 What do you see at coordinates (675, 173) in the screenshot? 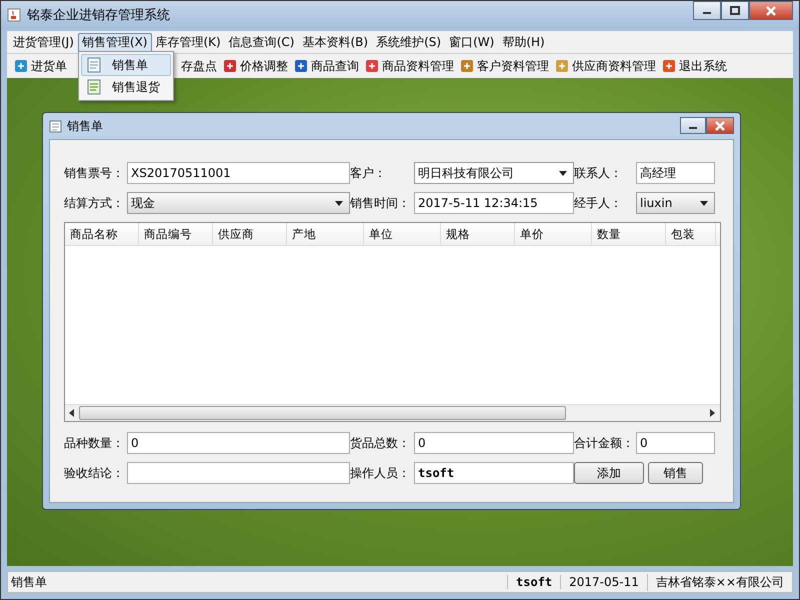
I see `input-field: 高经理` at bounding box center [675, 173].